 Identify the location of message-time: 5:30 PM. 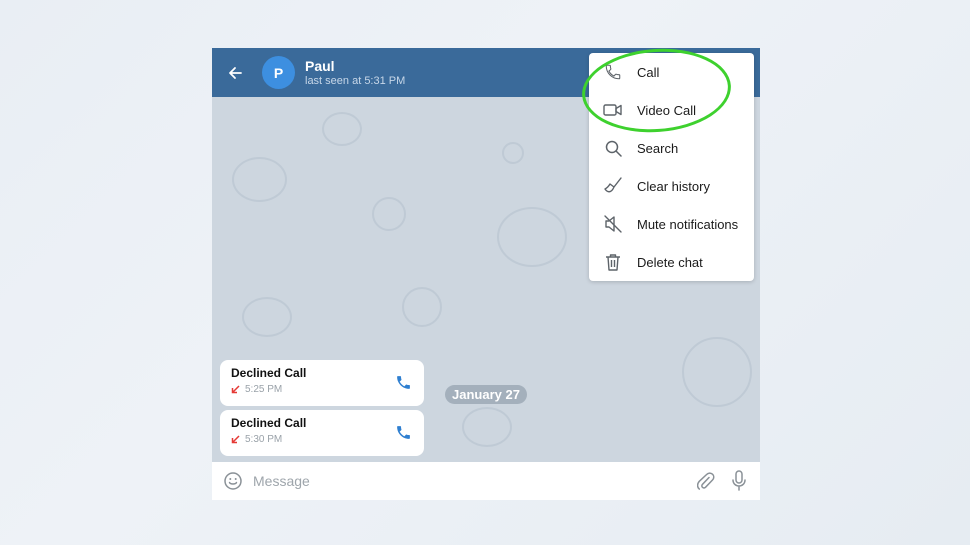
(264, 439).